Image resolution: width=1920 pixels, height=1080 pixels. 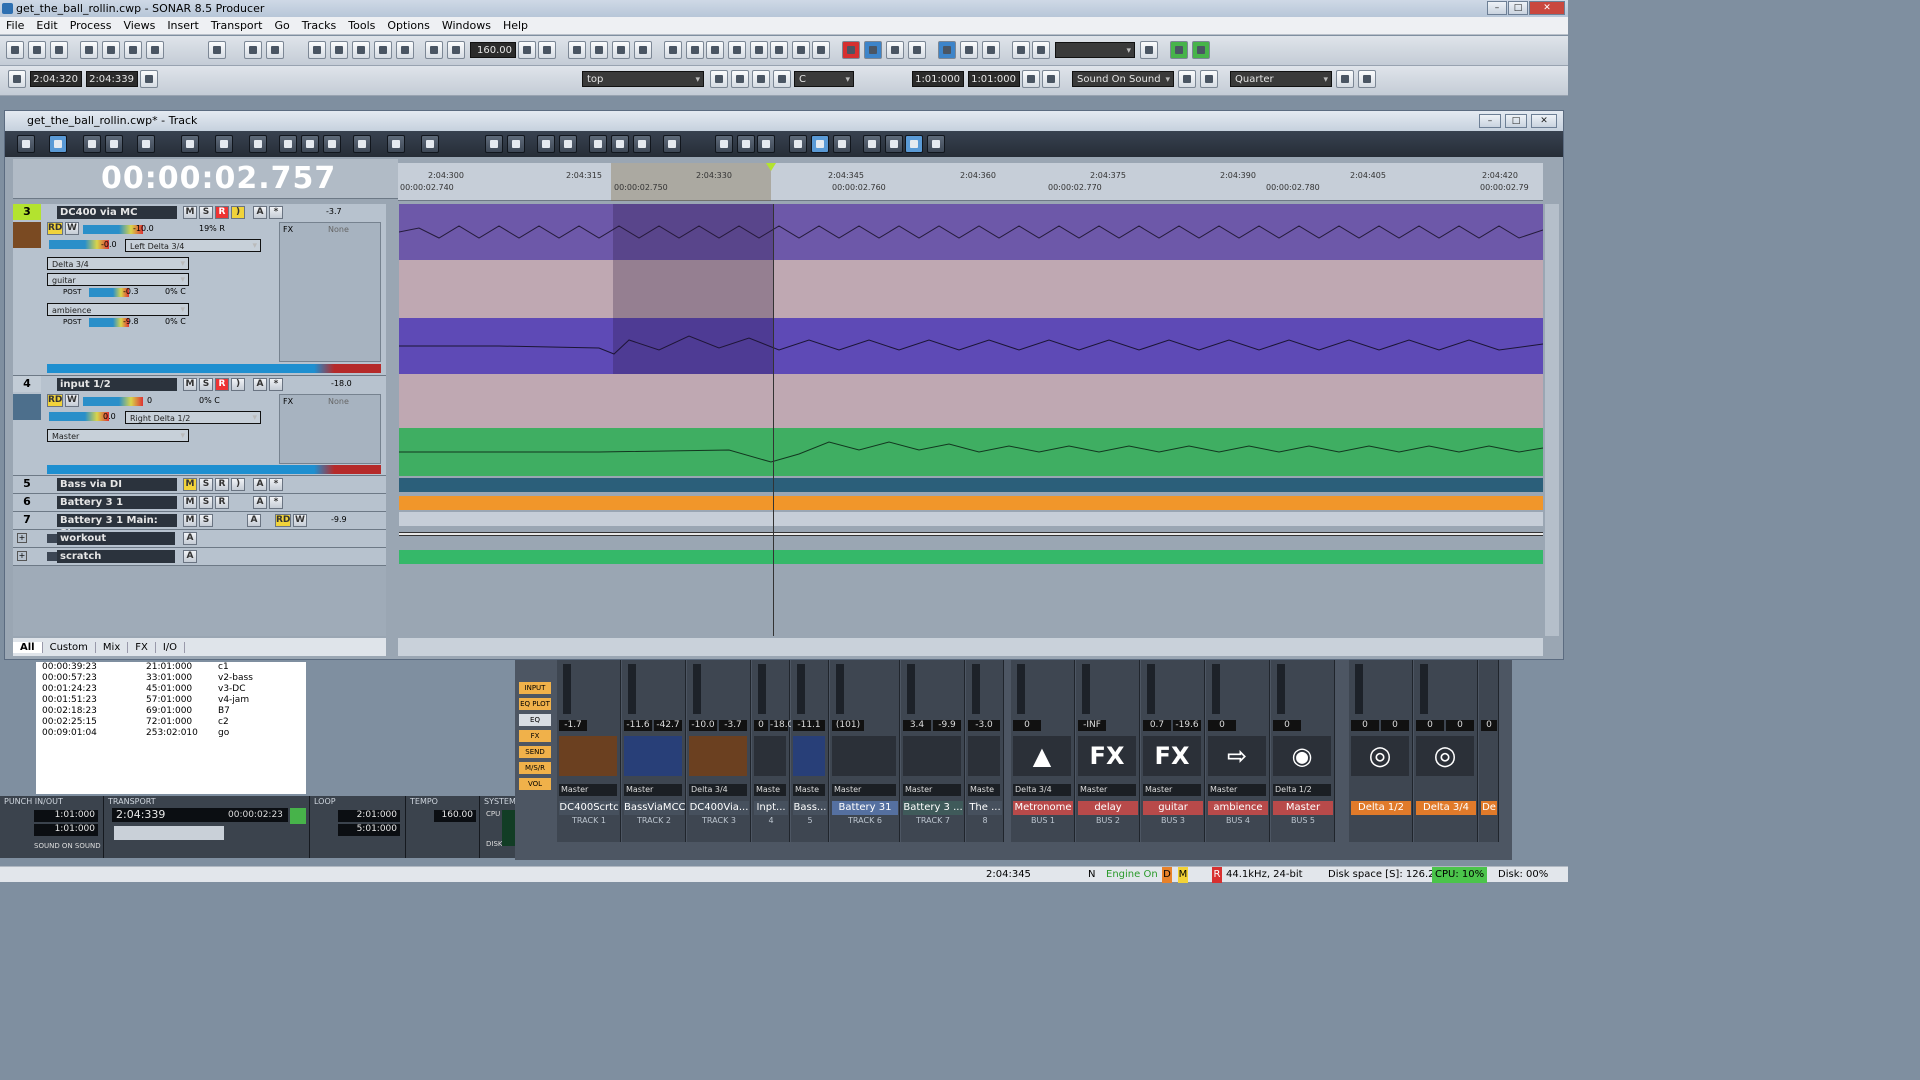 I want to click on envelope-mode-icon, so click(x=798, y=144).